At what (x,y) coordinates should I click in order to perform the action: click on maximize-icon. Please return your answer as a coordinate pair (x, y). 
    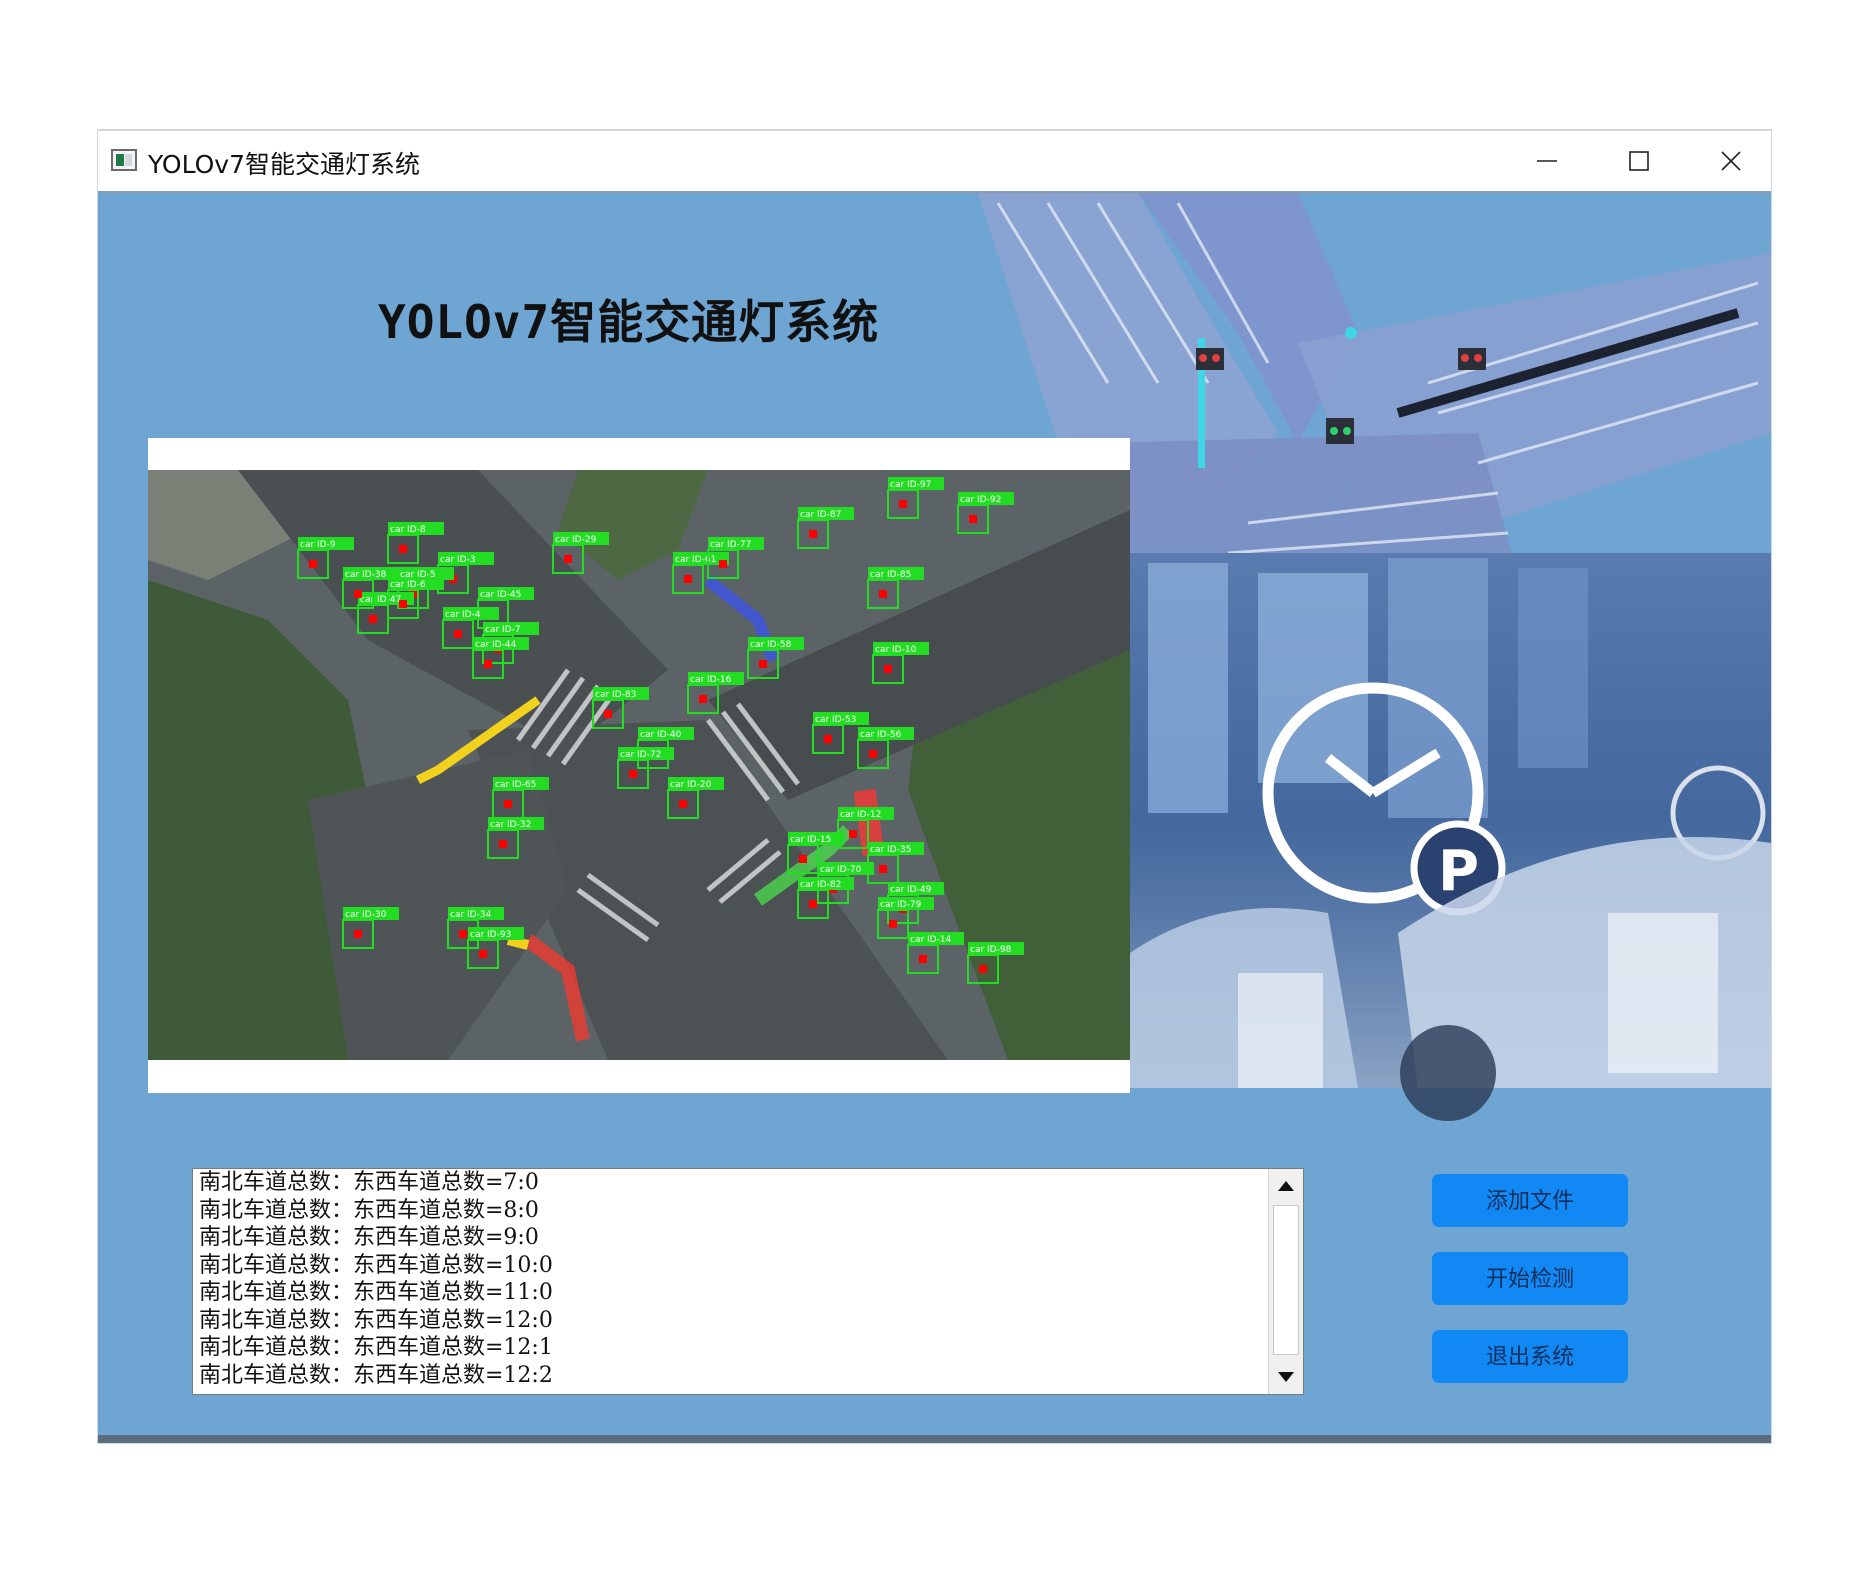
    Looking at the image, I should click on (1639, 161).